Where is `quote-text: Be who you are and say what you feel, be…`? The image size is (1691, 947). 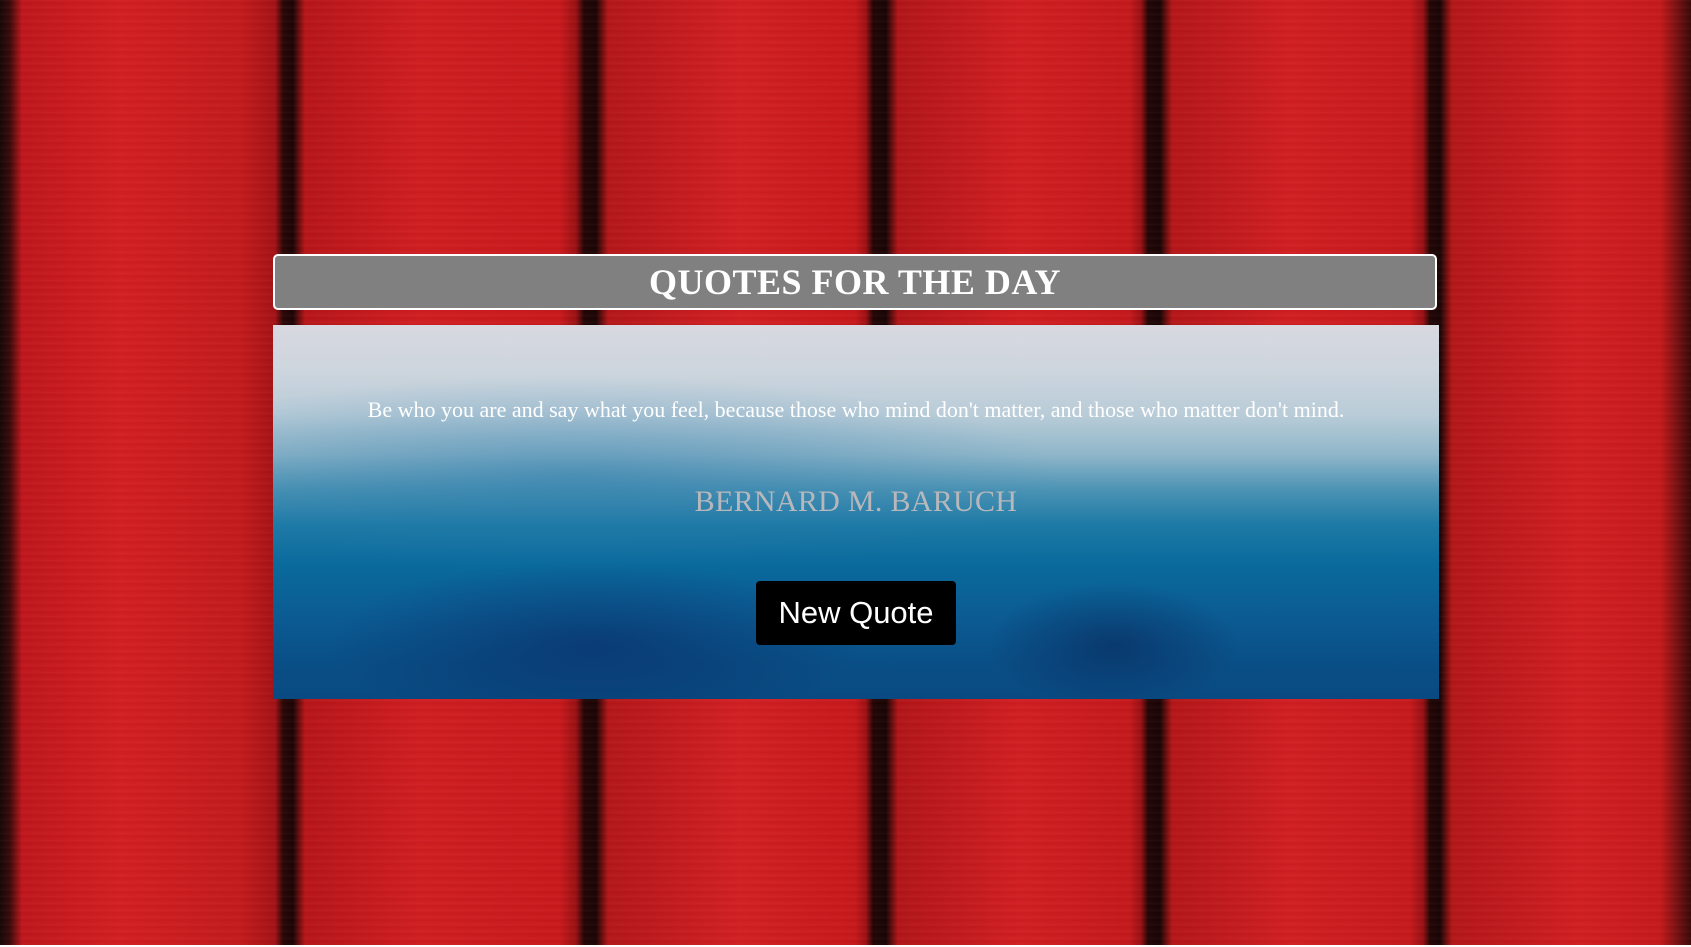
quote-text: Be who you are and say what you feel, be… is located at coordinates (856, 409).